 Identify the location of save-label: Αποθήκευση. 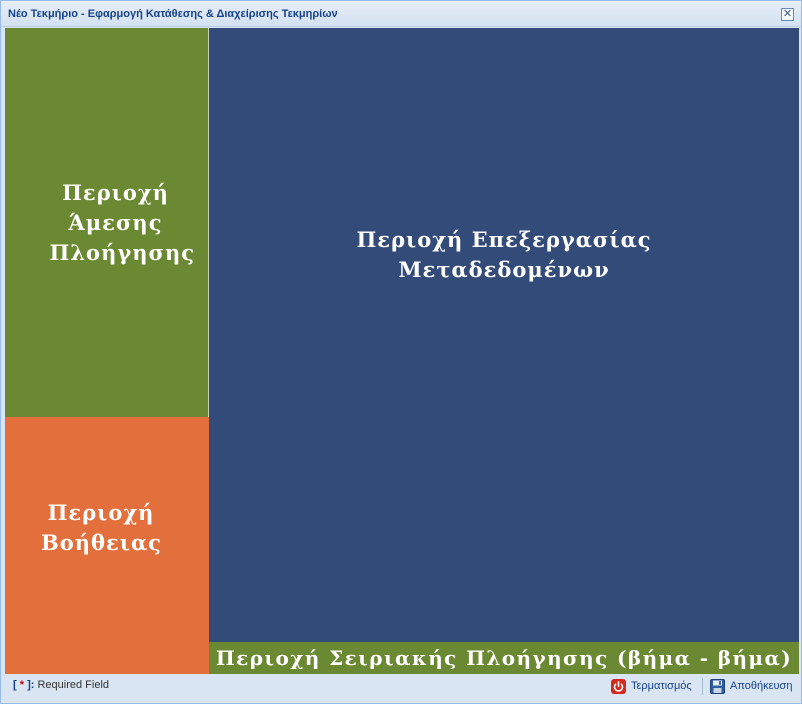
(761, 686).